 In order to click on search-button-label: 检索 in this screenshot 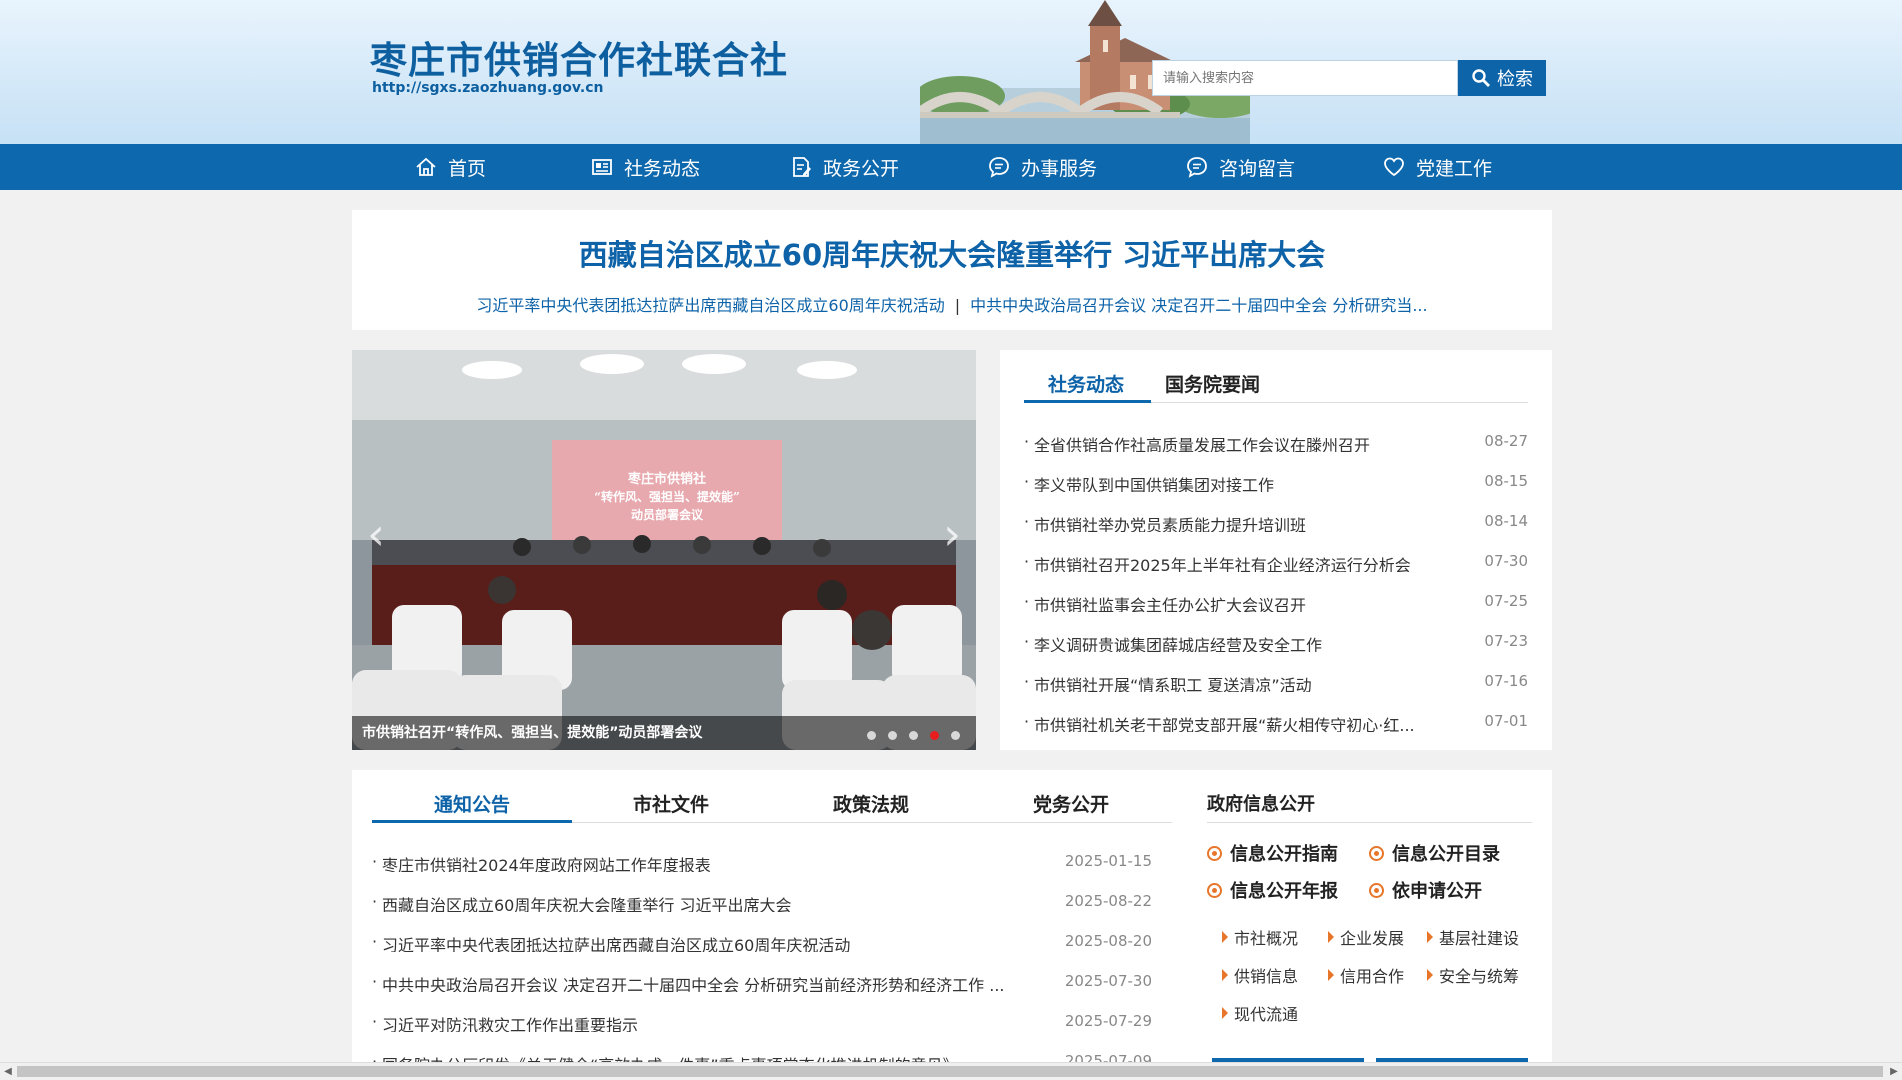, I will do `click(1515, 79)`.